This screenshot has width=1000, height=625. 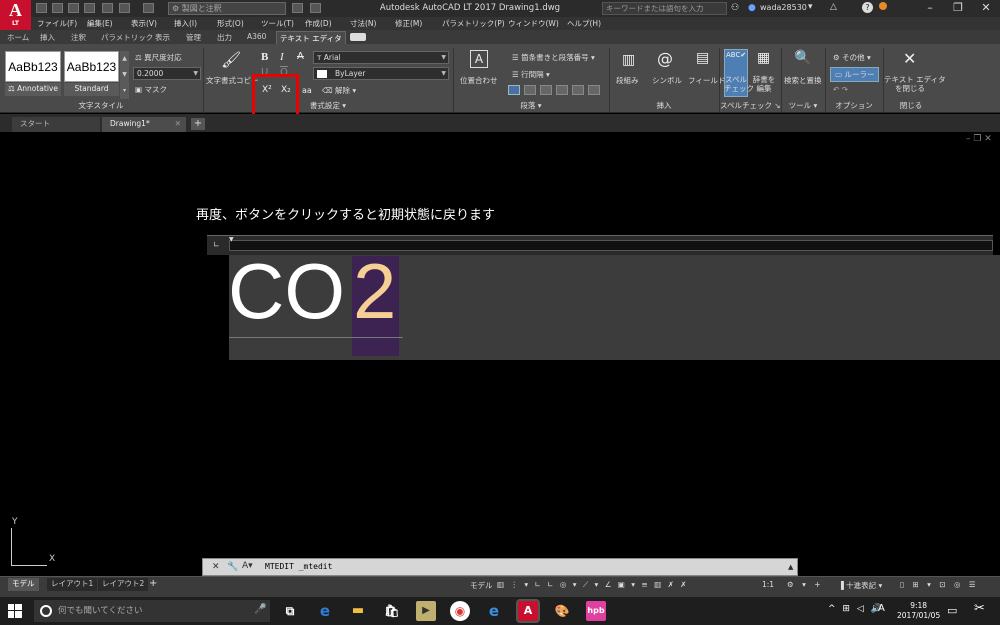 I want to click on status-toggle-icons: ▥ ⋮ ▾ ∟ ∟ ◎ ▾ ⟋ ▾ ∠ ▣ ▾ ≡ ▥ ✗ ✗, so click(x=593, y=585).